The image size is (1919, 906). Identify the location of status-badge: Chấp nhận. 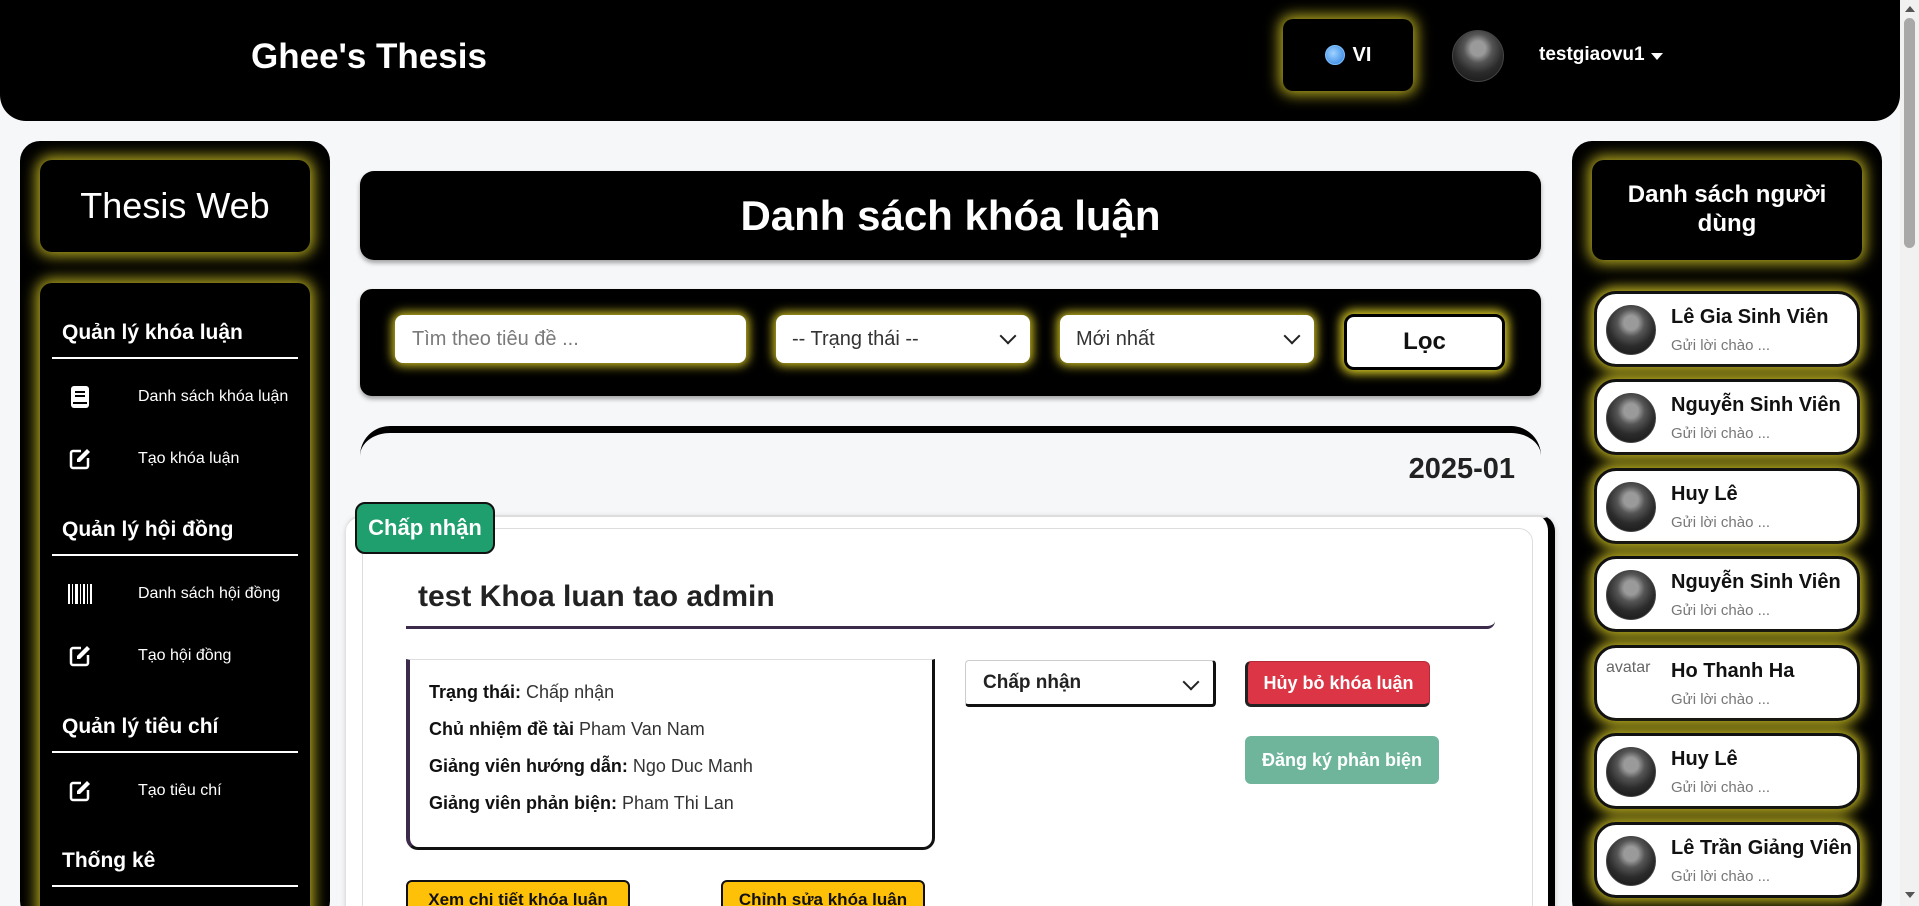
(425, 528).